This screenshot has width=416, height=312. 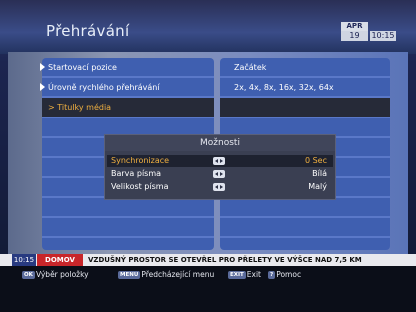 I want to click on option-label: Synchronizace, so click(x=140, y=160).